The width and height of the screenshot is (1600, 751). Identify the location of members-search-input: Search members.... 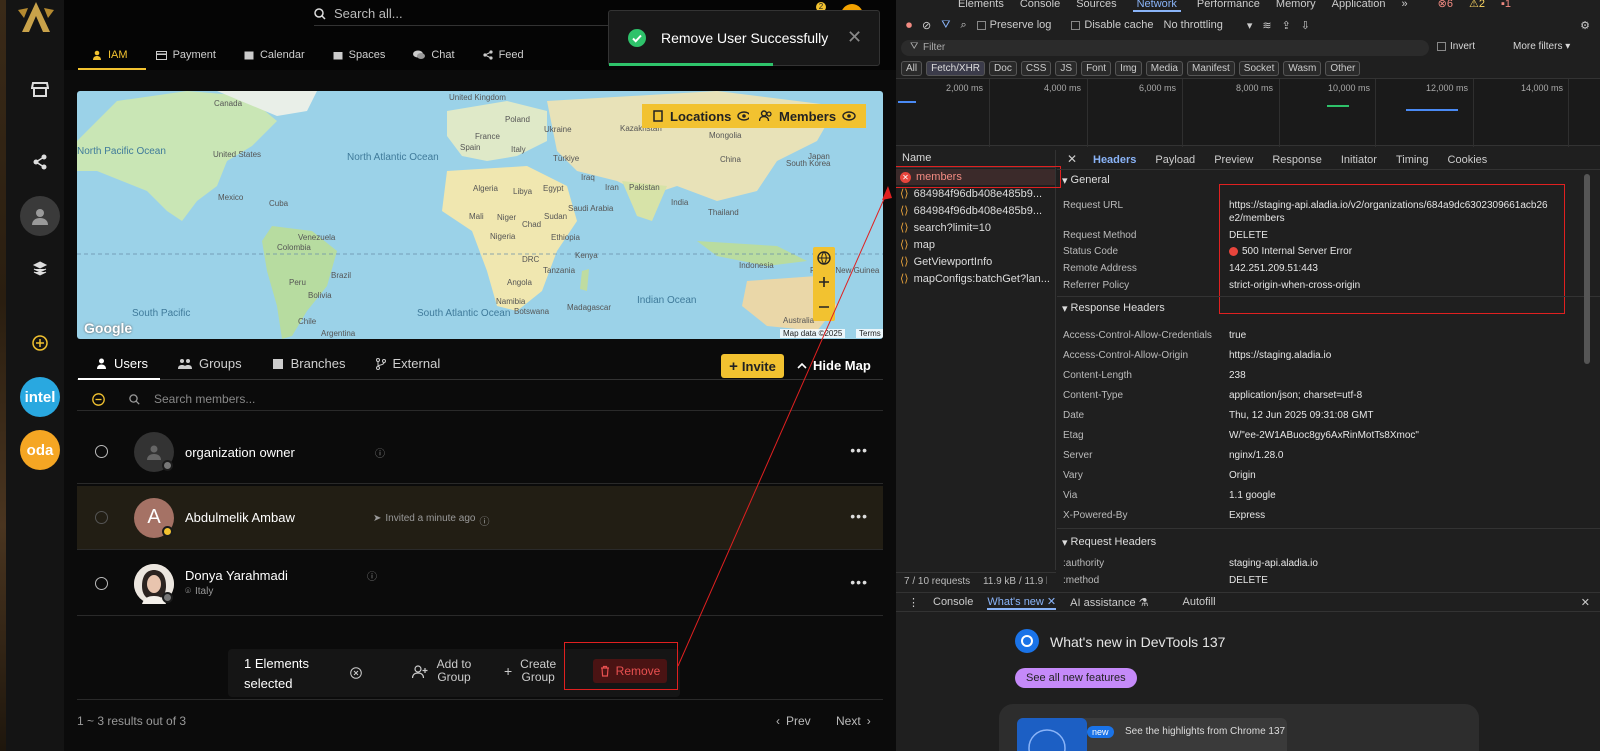
(204, 399).